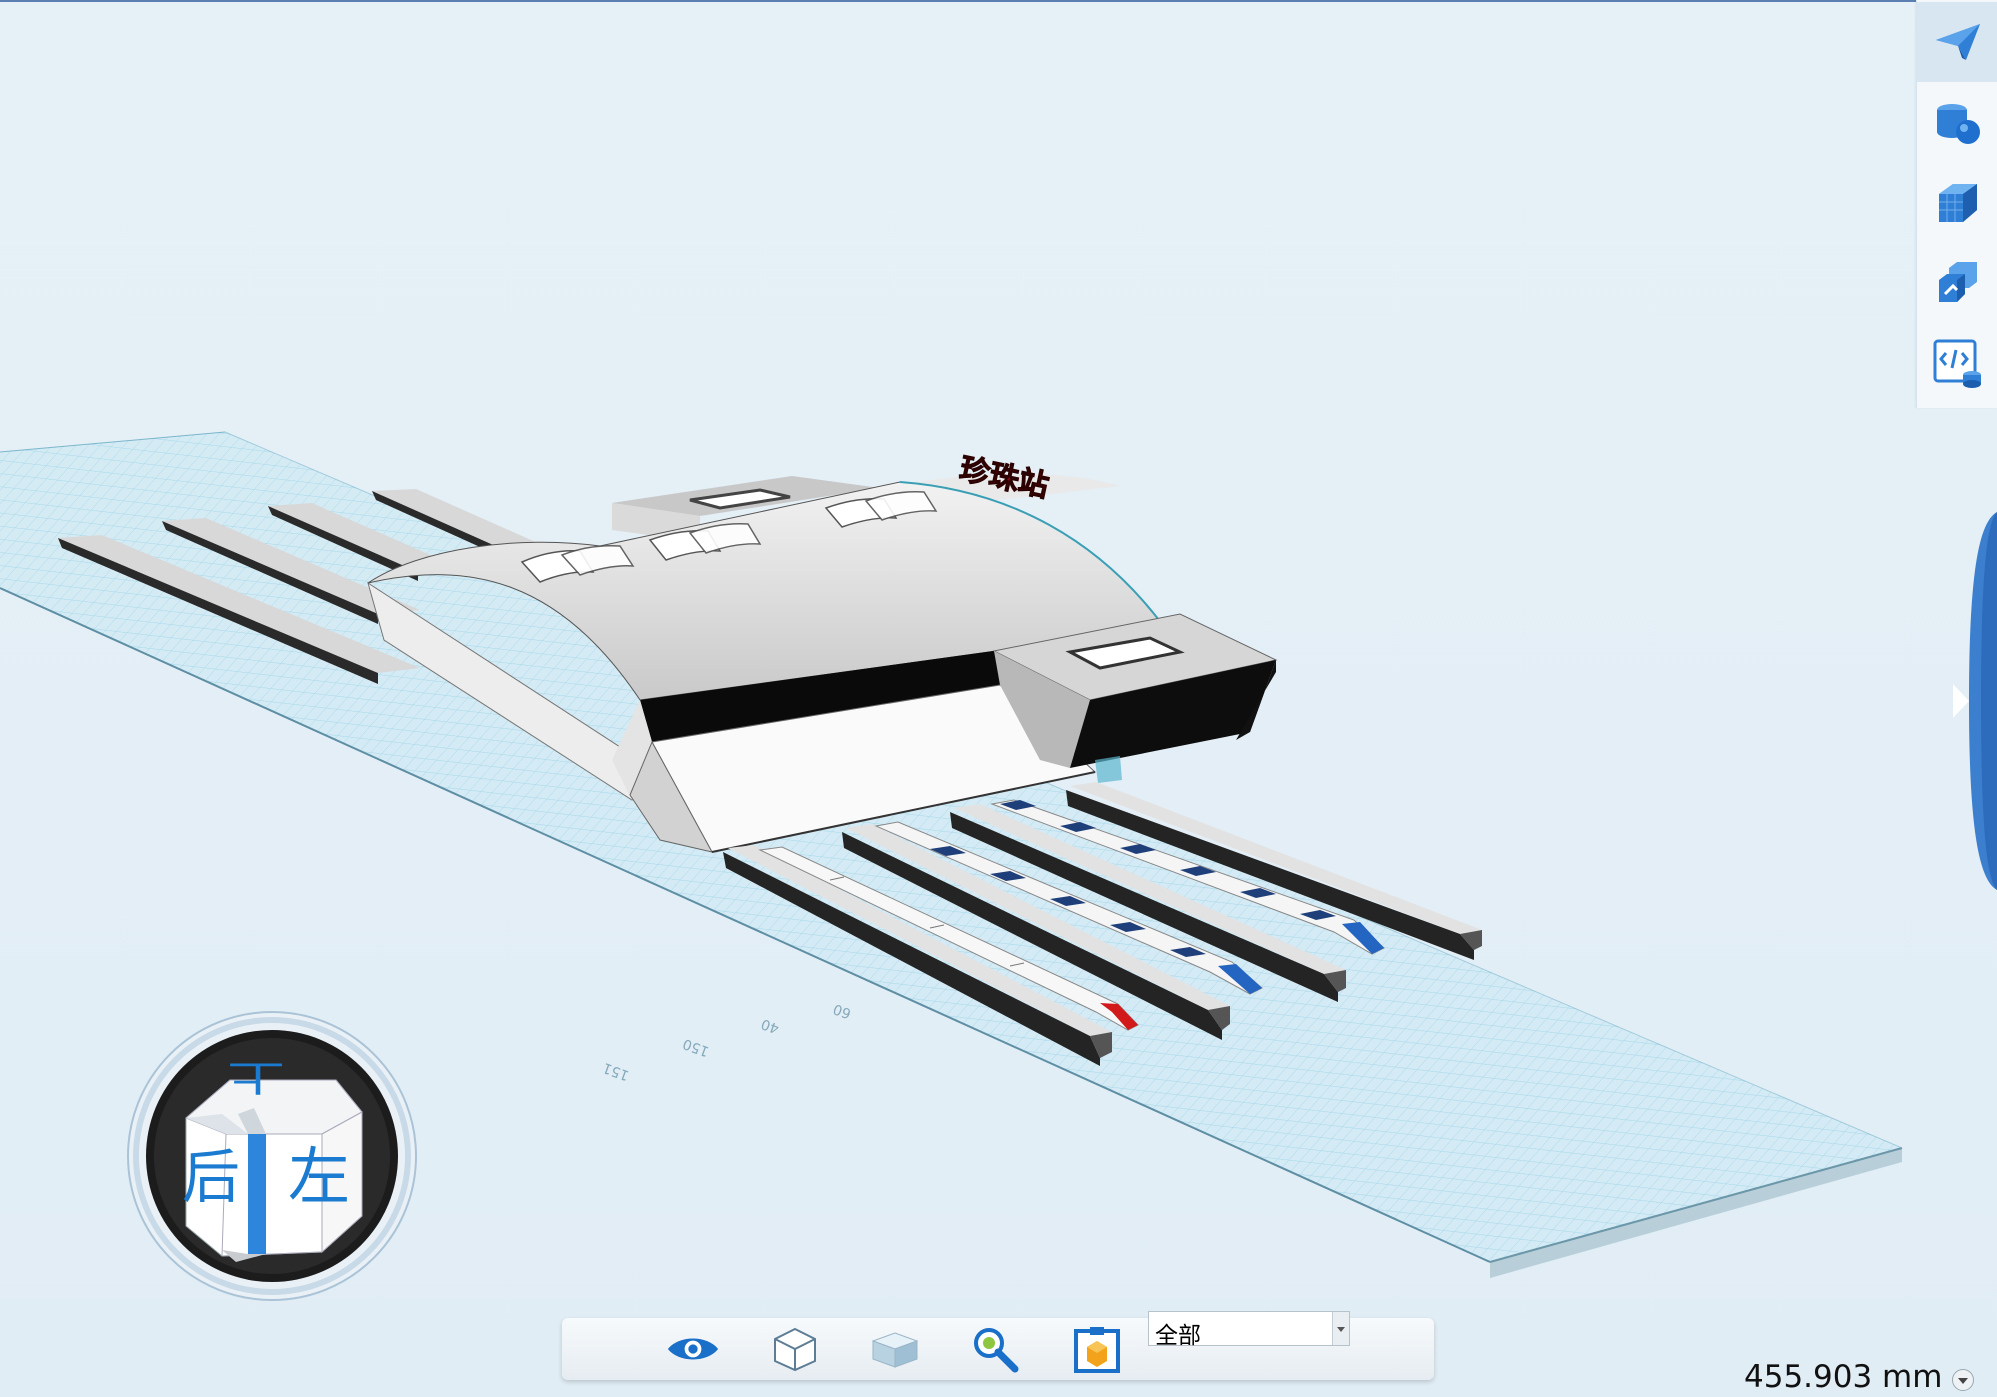 The image size is (1997, 1397). What do you see at coordinates (1178, 1336) in the screenshot?
I see `filter-select-value: 全部` at bounding box center [1178, 1336].